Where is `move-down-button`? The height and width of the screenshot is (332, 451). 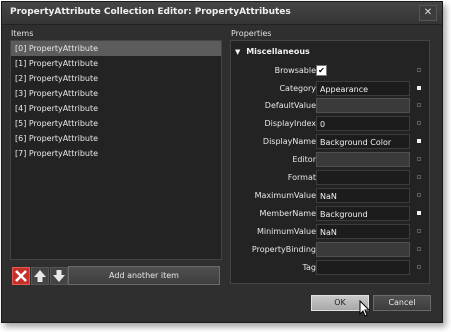 move-down-button is located at coordinates (59, 276).